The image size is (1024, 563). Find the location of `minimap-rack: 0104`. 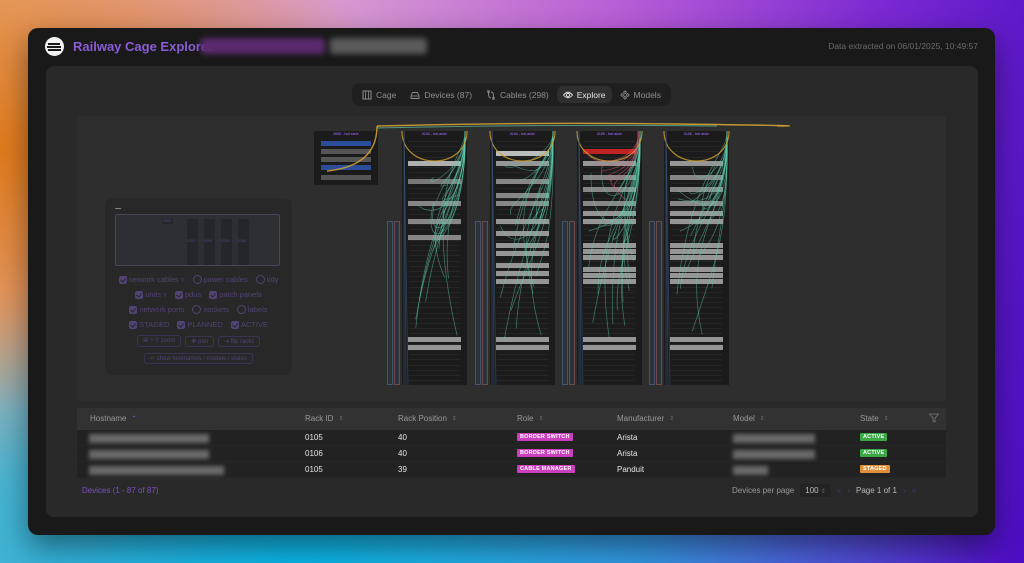

minimap-rack: 0104 is located at coordinates (209, 242).